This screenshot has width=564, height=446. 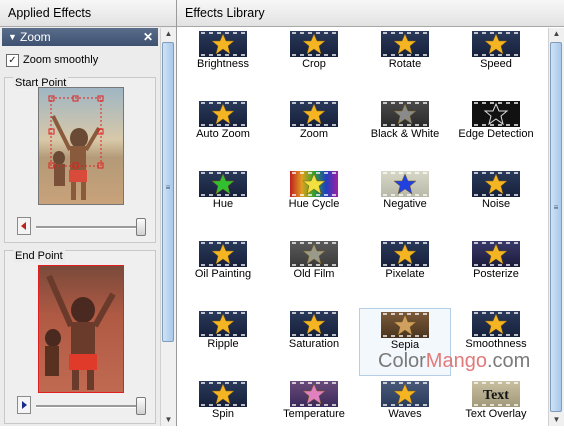 What do you see at coordinates (141, 406) in the screenshot?
I see `end-point-slider-knob` at bounding box center [141, 406].